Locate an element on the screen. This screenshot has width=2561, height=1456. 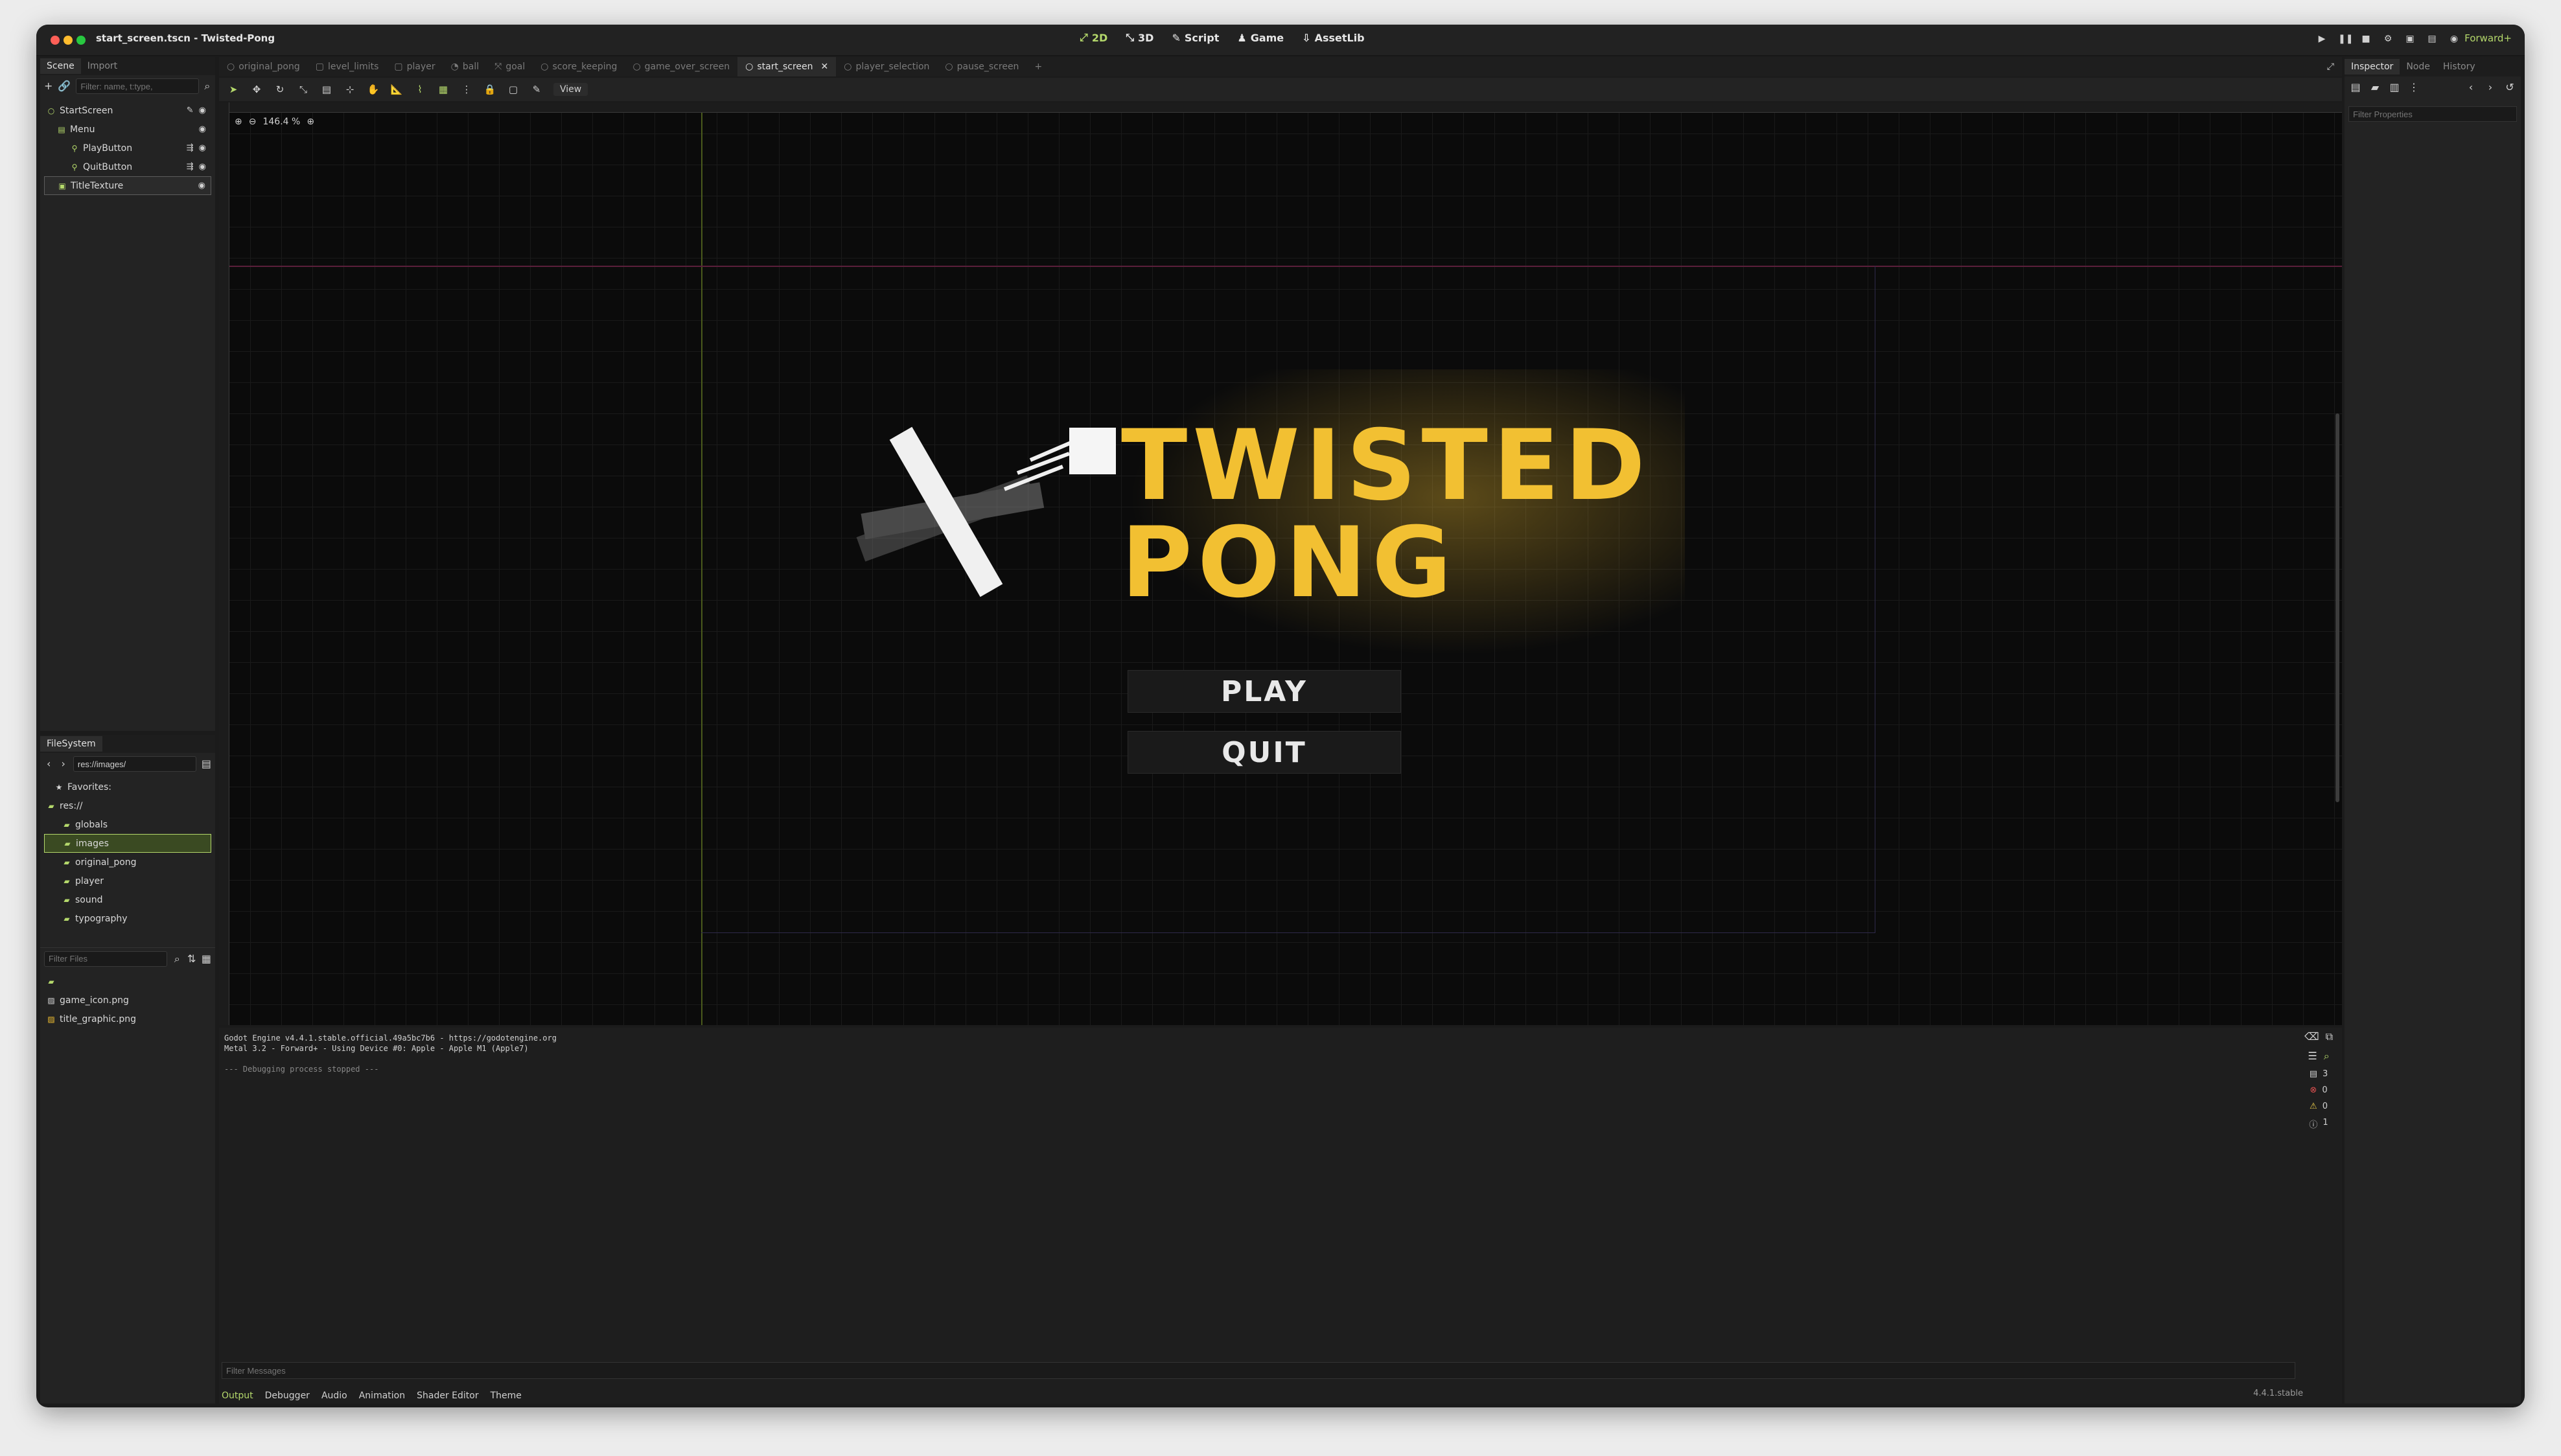
horizontal-ruler is located at coordinates (1280, 107).